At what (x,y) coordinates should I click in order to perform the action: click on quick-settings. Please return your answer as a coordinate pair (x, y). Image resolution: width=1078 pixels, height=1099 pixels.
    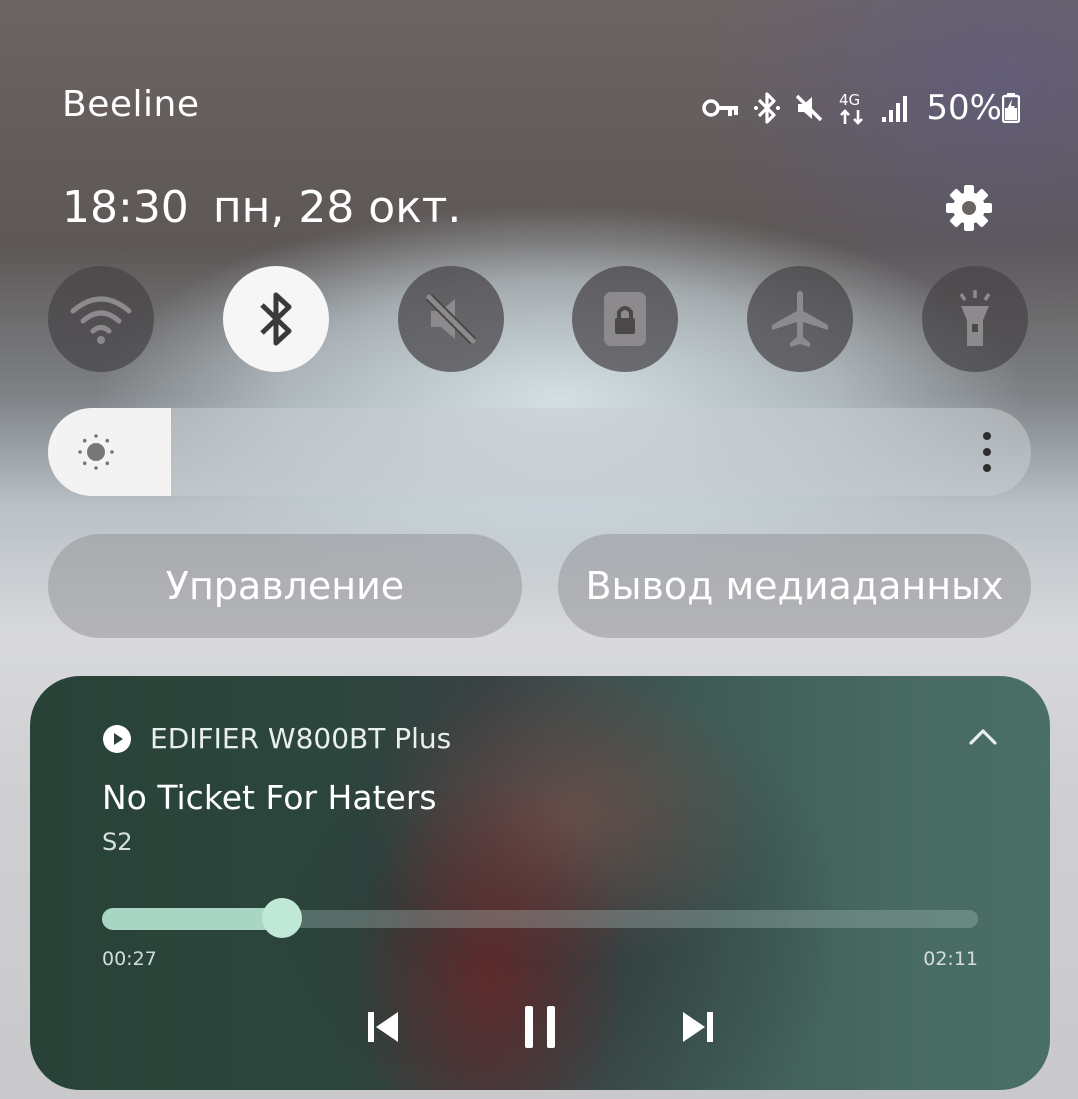
    Looking at the image, I should click on (538, 319).